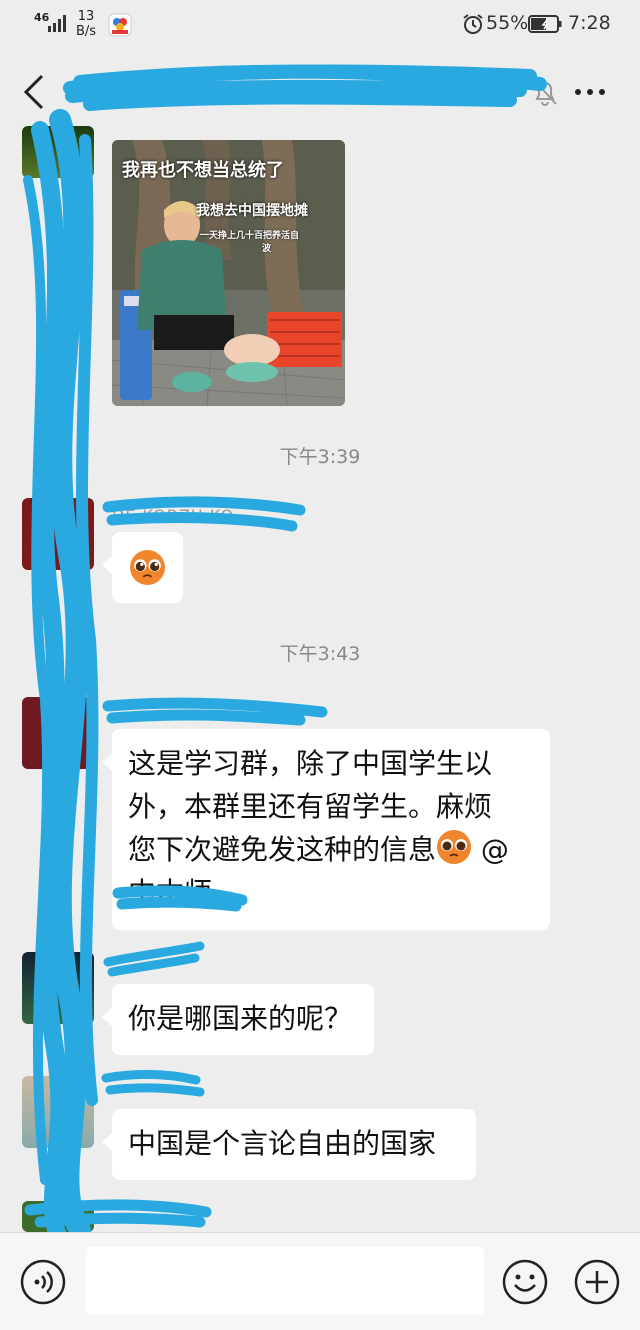 The image size is (640, 1330). Describe the element at coordinates (320, 457) in the screenshot. I see `timestamp: 下午3:39` at that location.